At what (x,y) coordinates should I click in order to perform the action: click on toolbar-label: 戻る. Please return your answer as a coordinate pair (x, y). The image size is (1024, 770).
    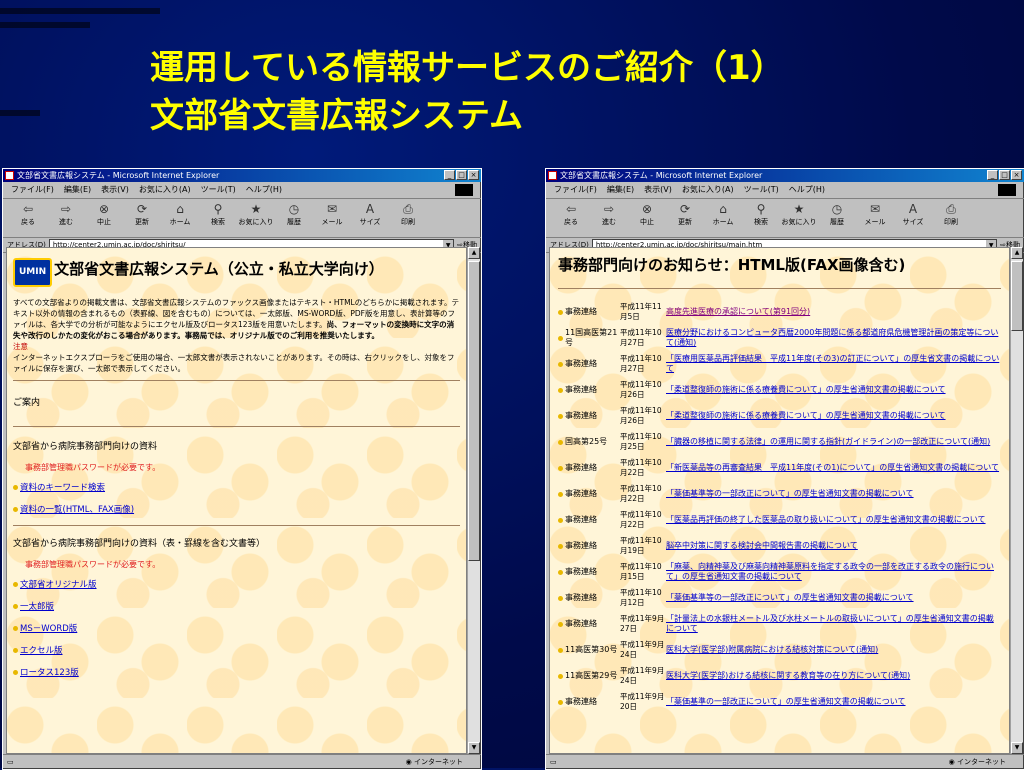
    Looking at the image, I should click on (571, 222).